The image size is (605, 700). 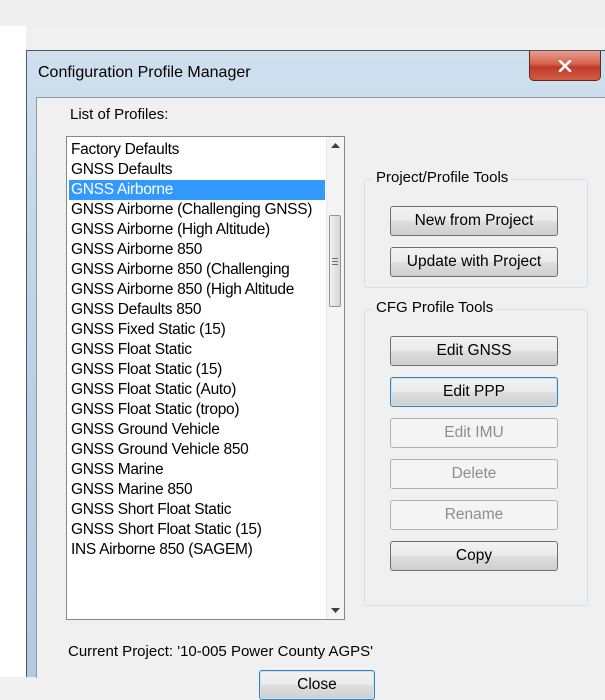 What do you see at coordinates (197, 190) in the screenshot?
I see `profile-list-item: GNSS Airborne` at bounding box center [197, 190].